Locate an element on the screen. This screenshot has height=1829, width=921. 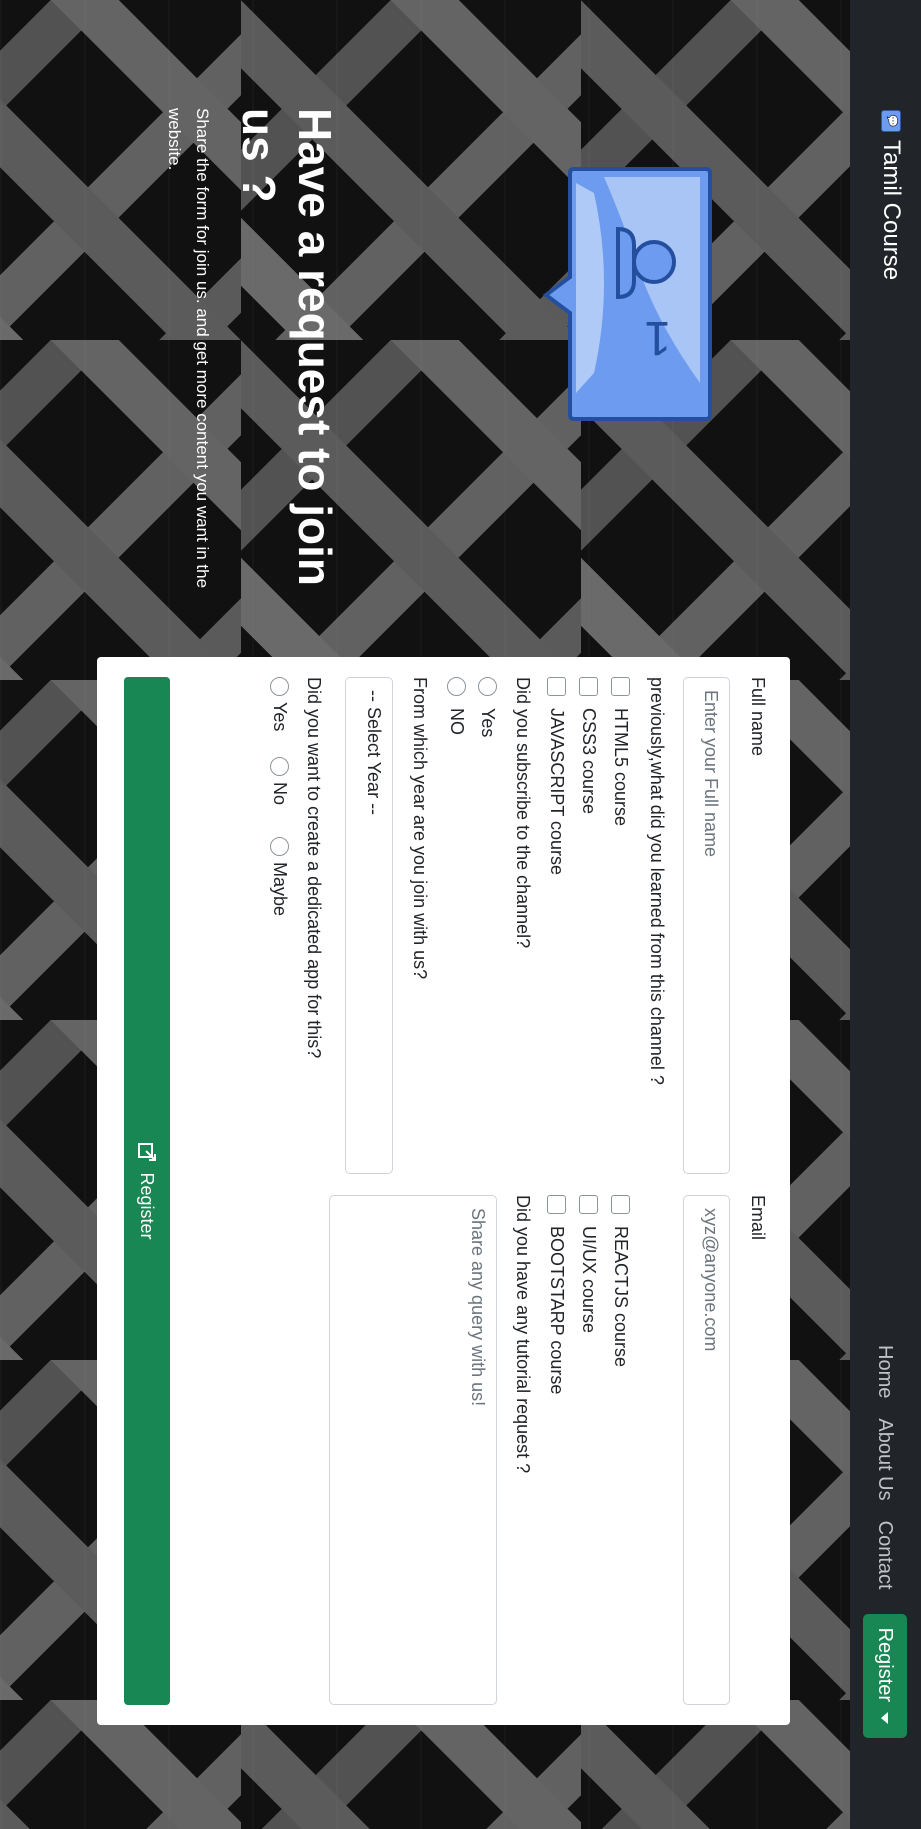
radio-subscribe-no: NO is located at coordinates (456, 706).